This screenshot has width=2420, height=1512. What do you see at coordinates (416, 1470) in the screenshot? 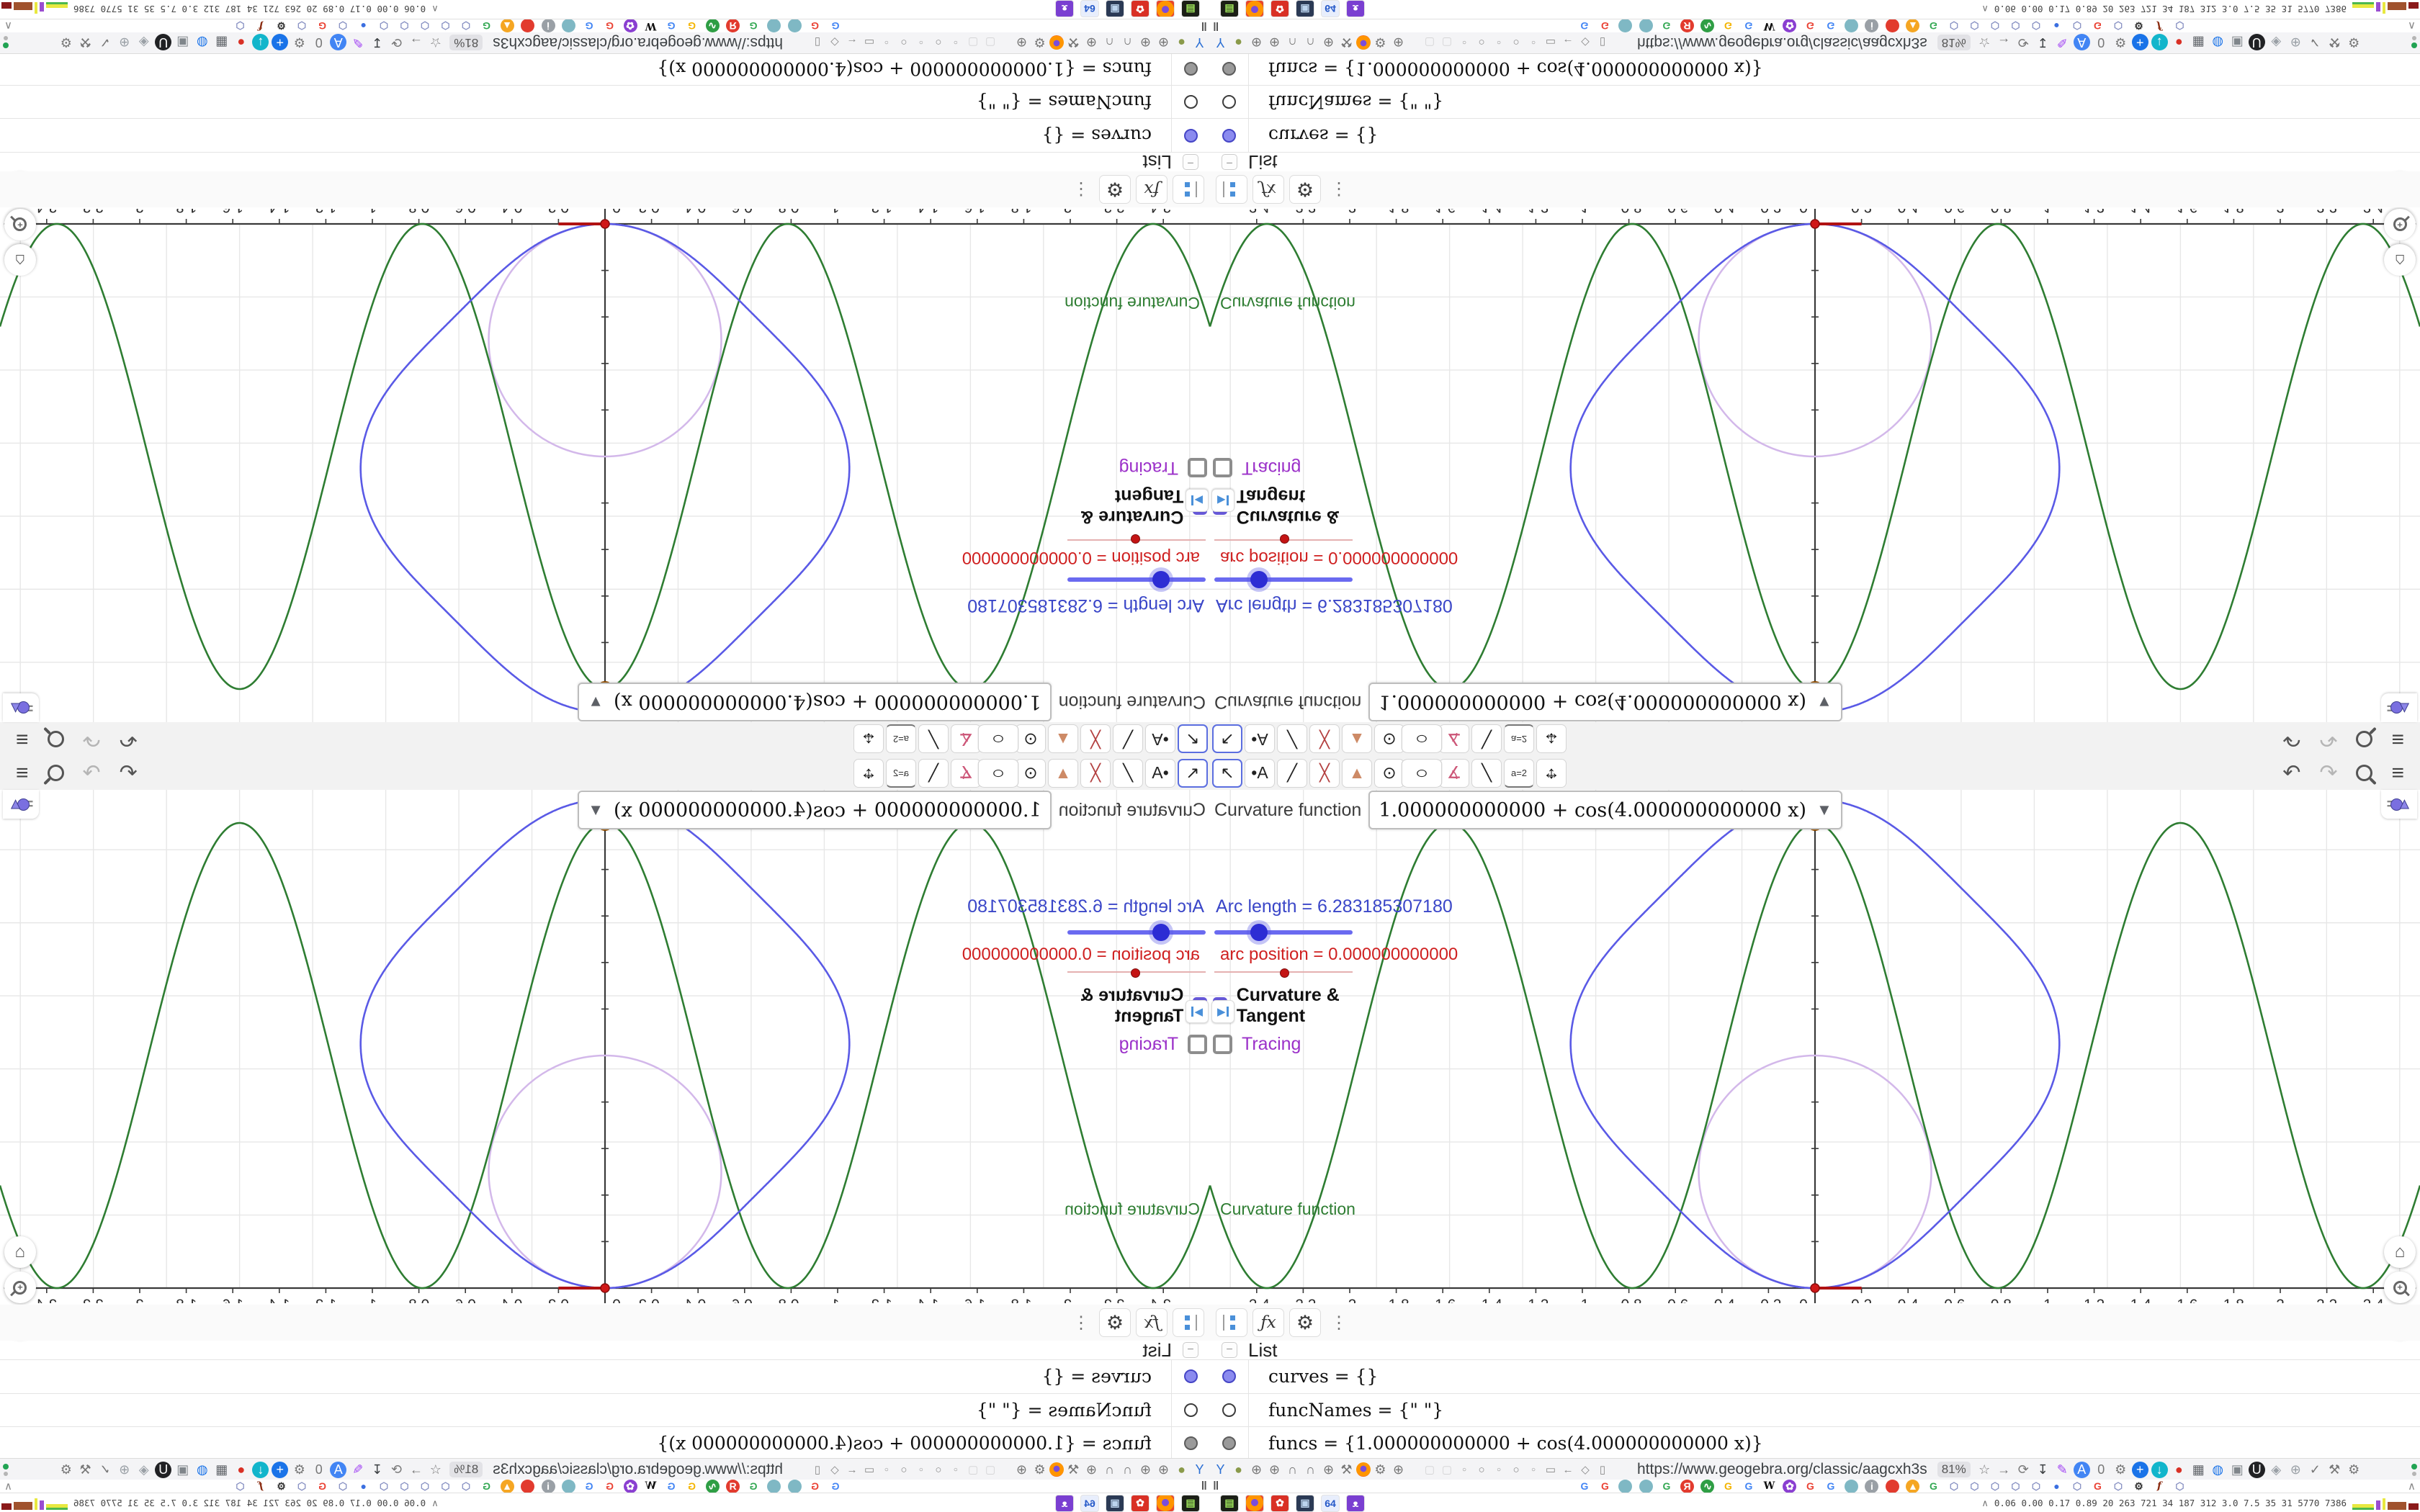
I see `forward-icon: →` at bounding box center [416, 1470].